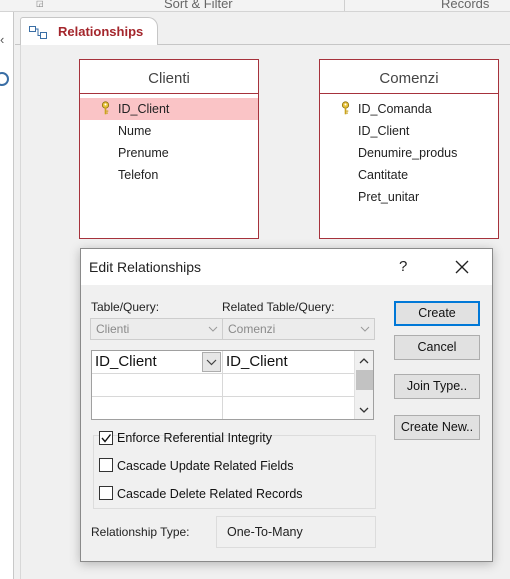  What do you see at coordinates (437, 347) in the screenshot?
I see `cancel-button: Cancel` at bounding box center [437, 347].